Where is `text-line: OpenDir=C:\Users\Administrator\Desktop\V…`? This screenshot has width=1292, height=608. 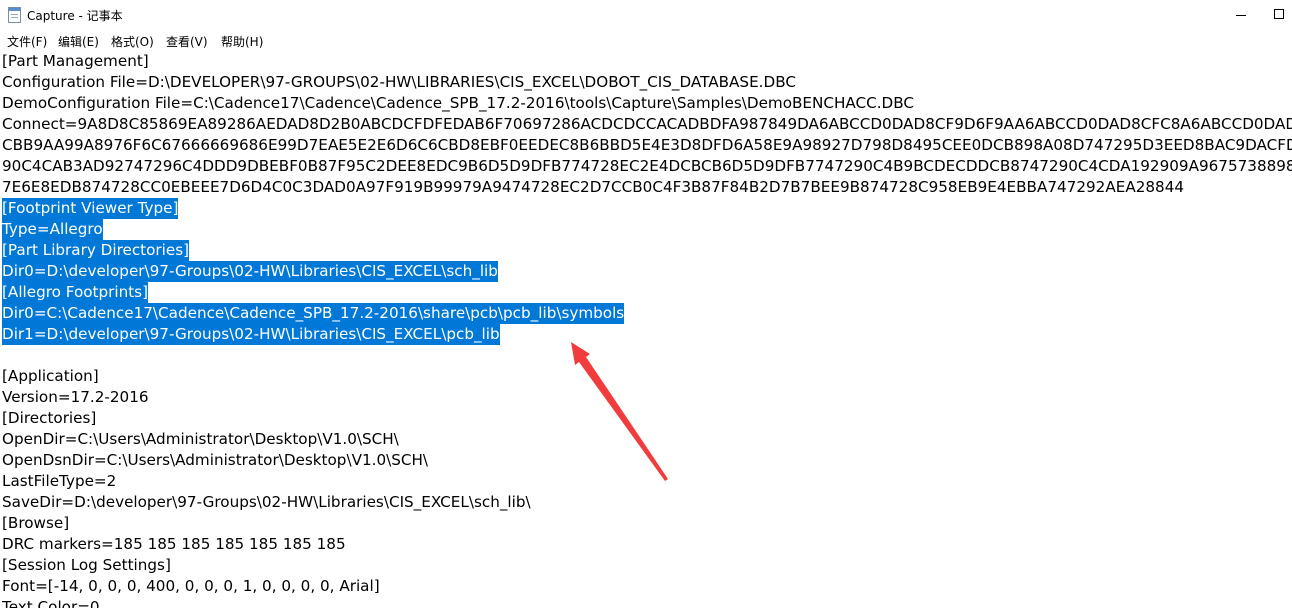
text-line: OpenDir=C:\Users\Administrator\Desktop\V… is located at coordinates (200, 439).